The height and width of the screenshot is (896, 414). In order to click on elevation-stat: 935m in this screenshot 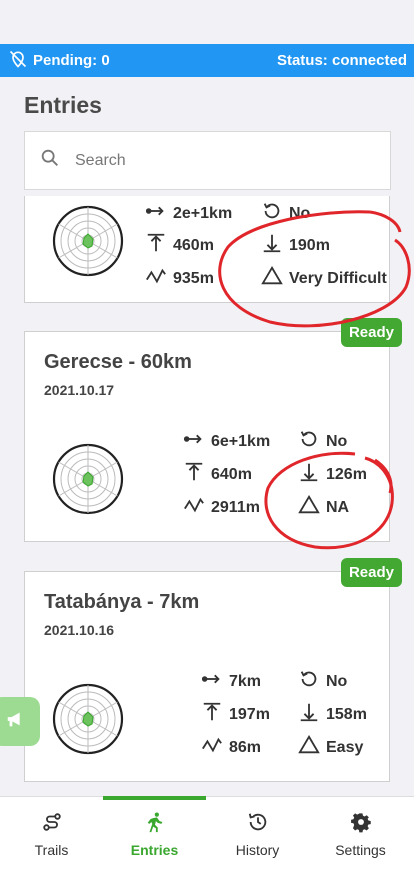, I will do `click(179, 278)`.